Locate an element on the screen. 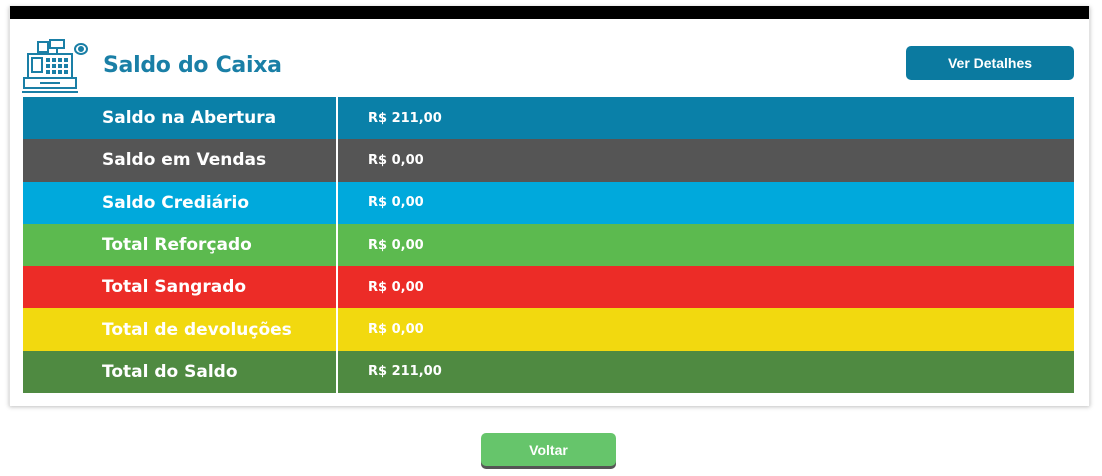  top-bar is located at coordinates (549, 12).